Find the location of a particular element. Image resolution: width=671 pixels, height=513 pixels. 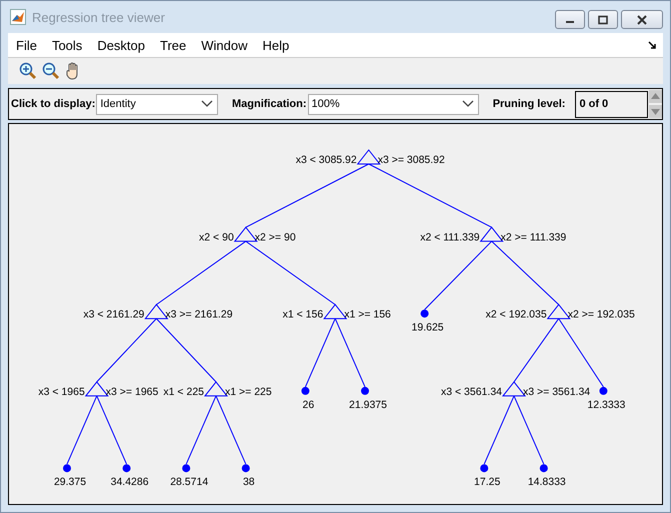

split-condition: x3 < 3085.92 is located at coordinates (326, 160).